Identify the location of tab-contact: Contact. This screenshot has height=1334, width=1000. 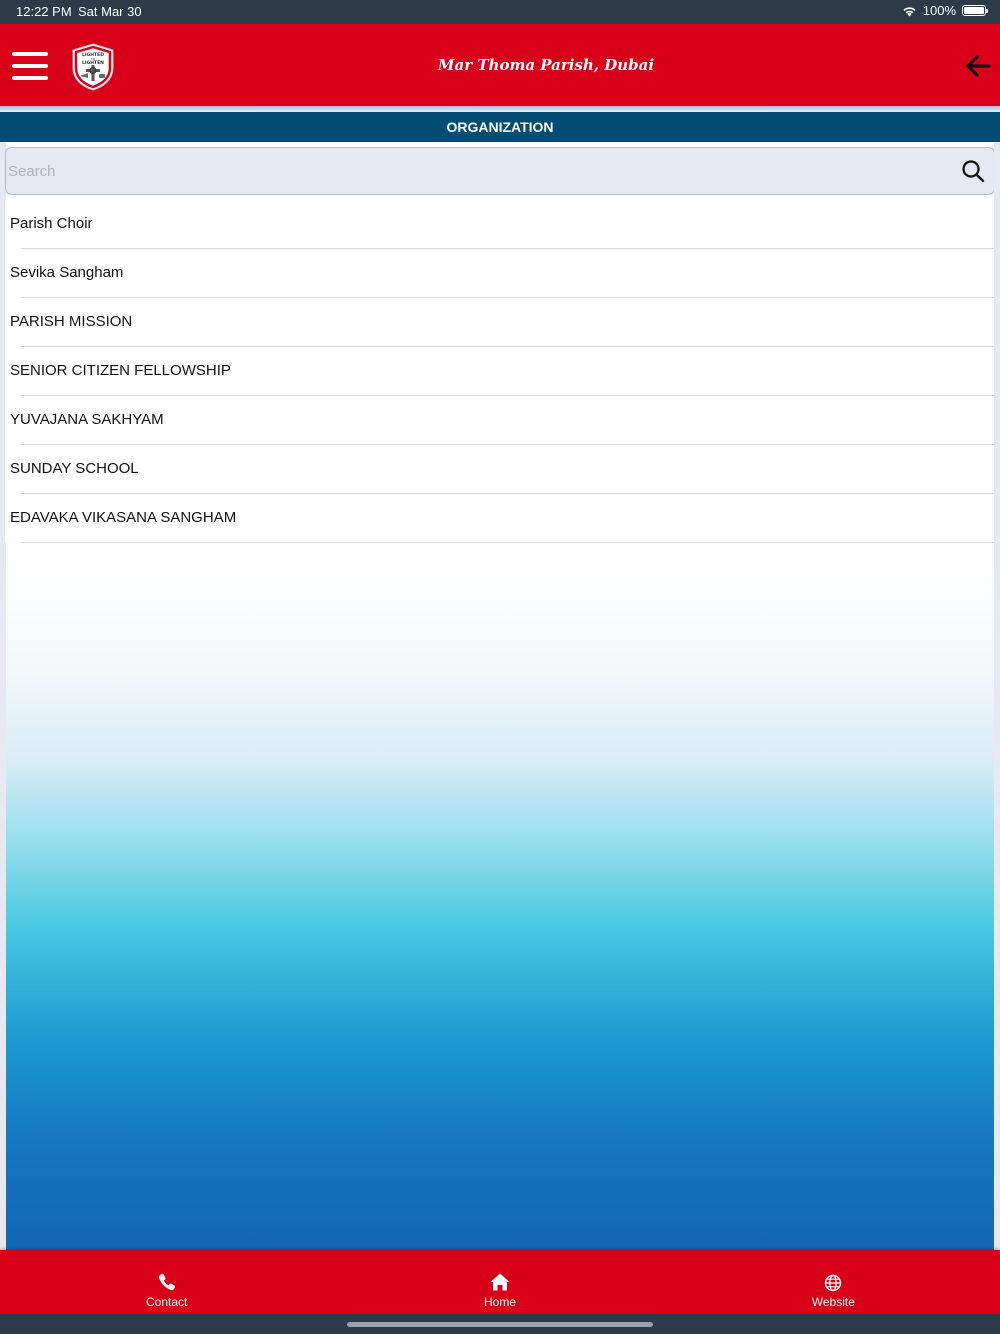
(166, 1282).